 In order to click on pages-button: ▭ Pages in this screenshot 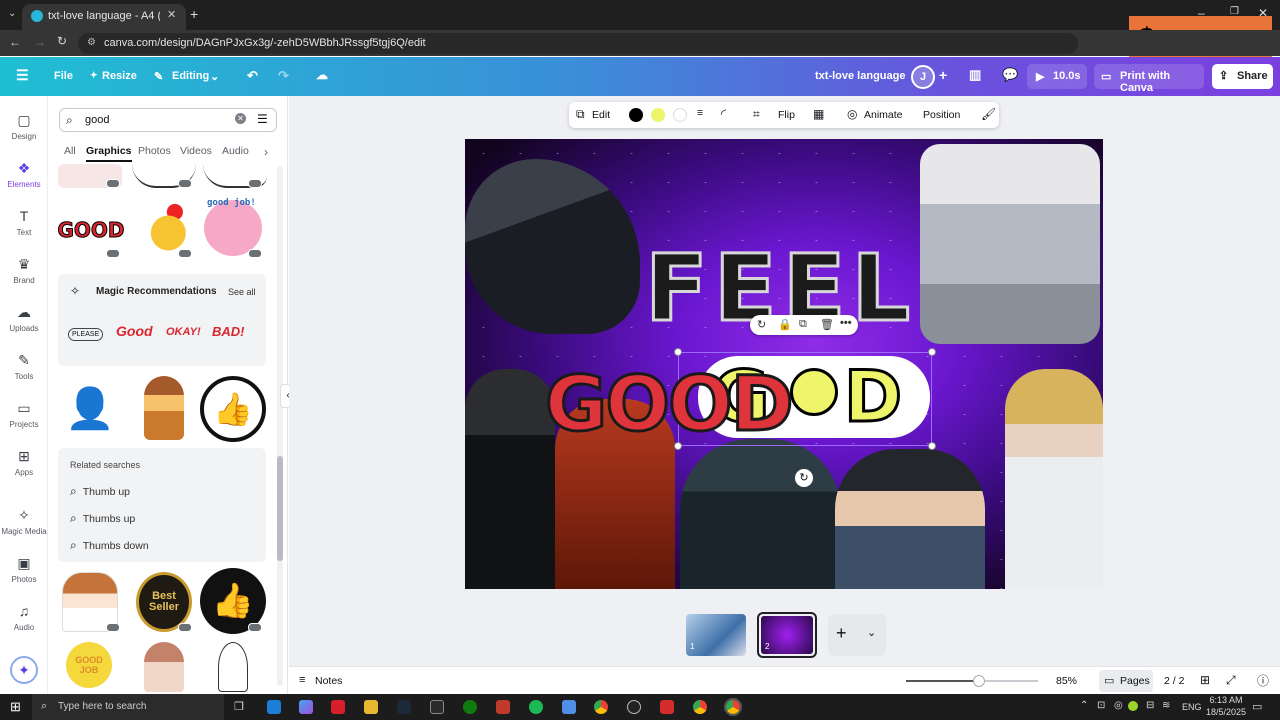, I will do `click(1126, 681)`.